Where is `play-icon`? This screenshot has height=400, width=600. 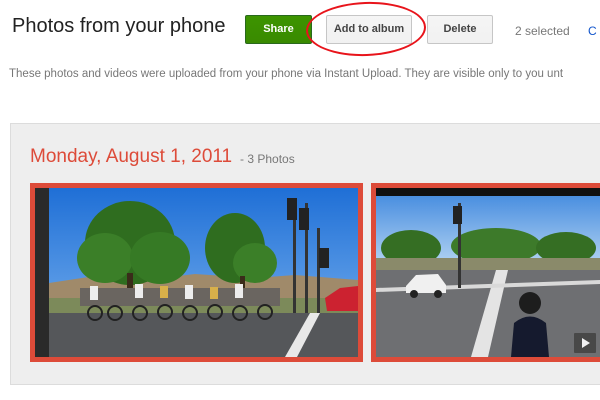 play-icon is located at coordinates (585, 343).